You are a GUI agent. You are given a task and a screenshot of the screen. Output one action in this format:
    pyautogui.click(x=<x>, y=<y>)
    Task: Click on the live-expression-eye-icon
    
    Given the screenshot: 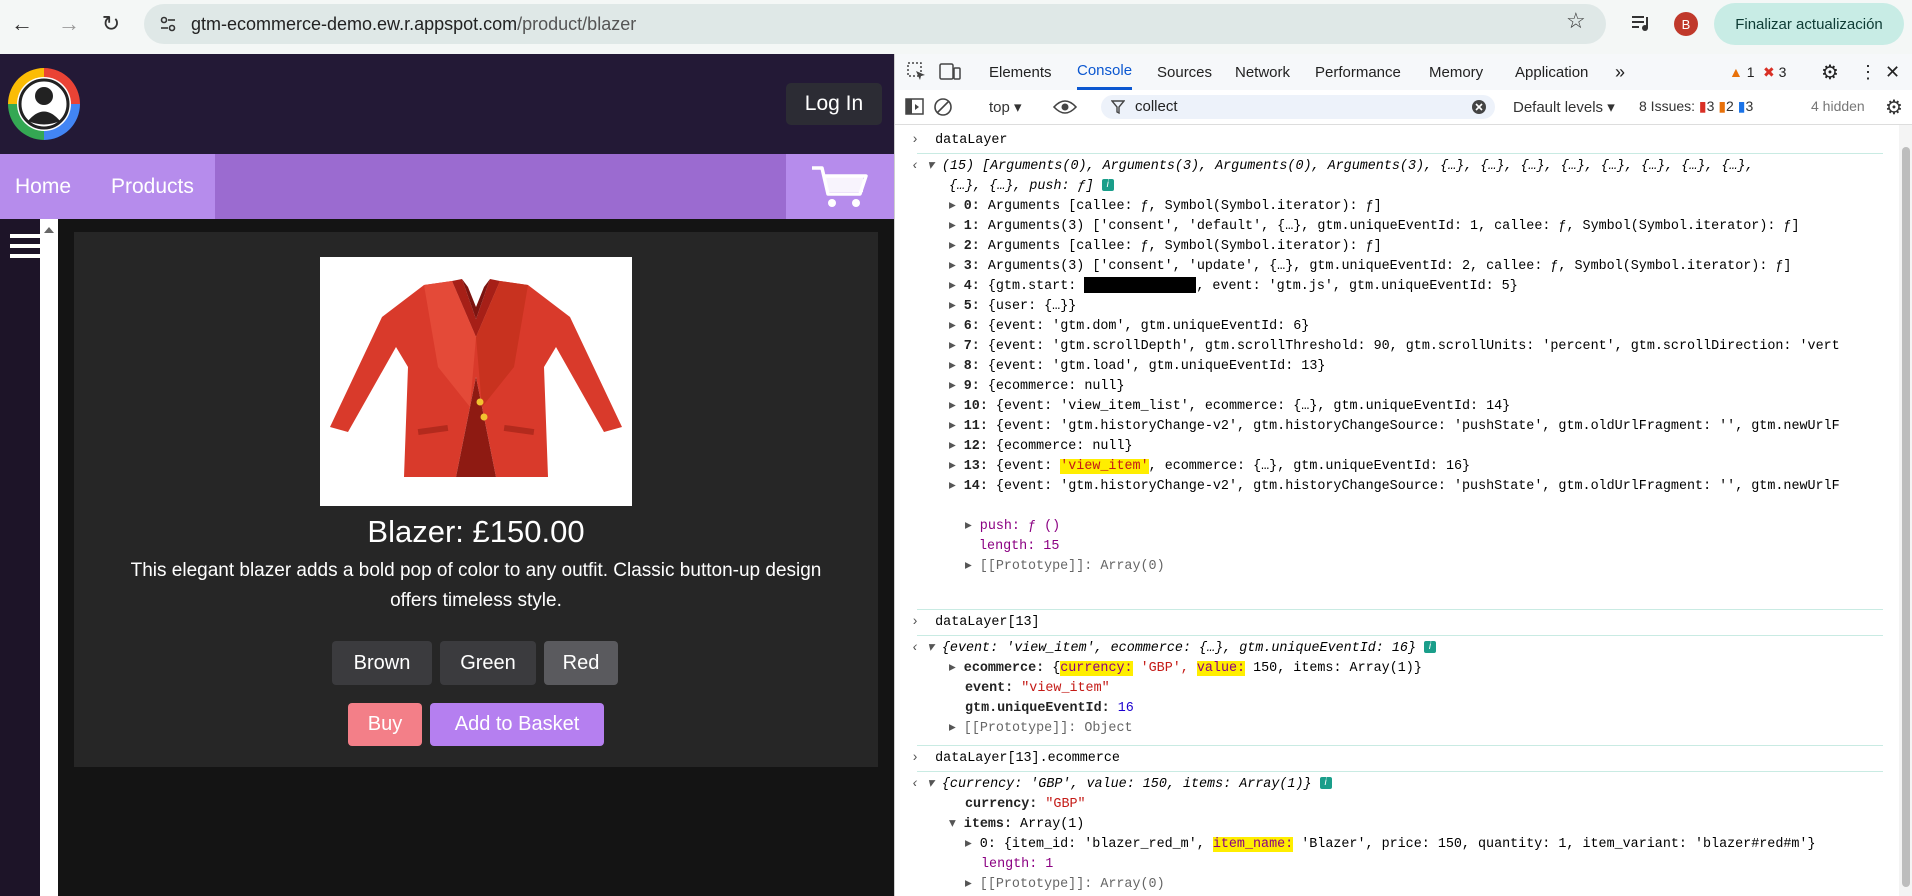 What is the action you would take?
    pyautogui.click(x=1065, y=109)
    